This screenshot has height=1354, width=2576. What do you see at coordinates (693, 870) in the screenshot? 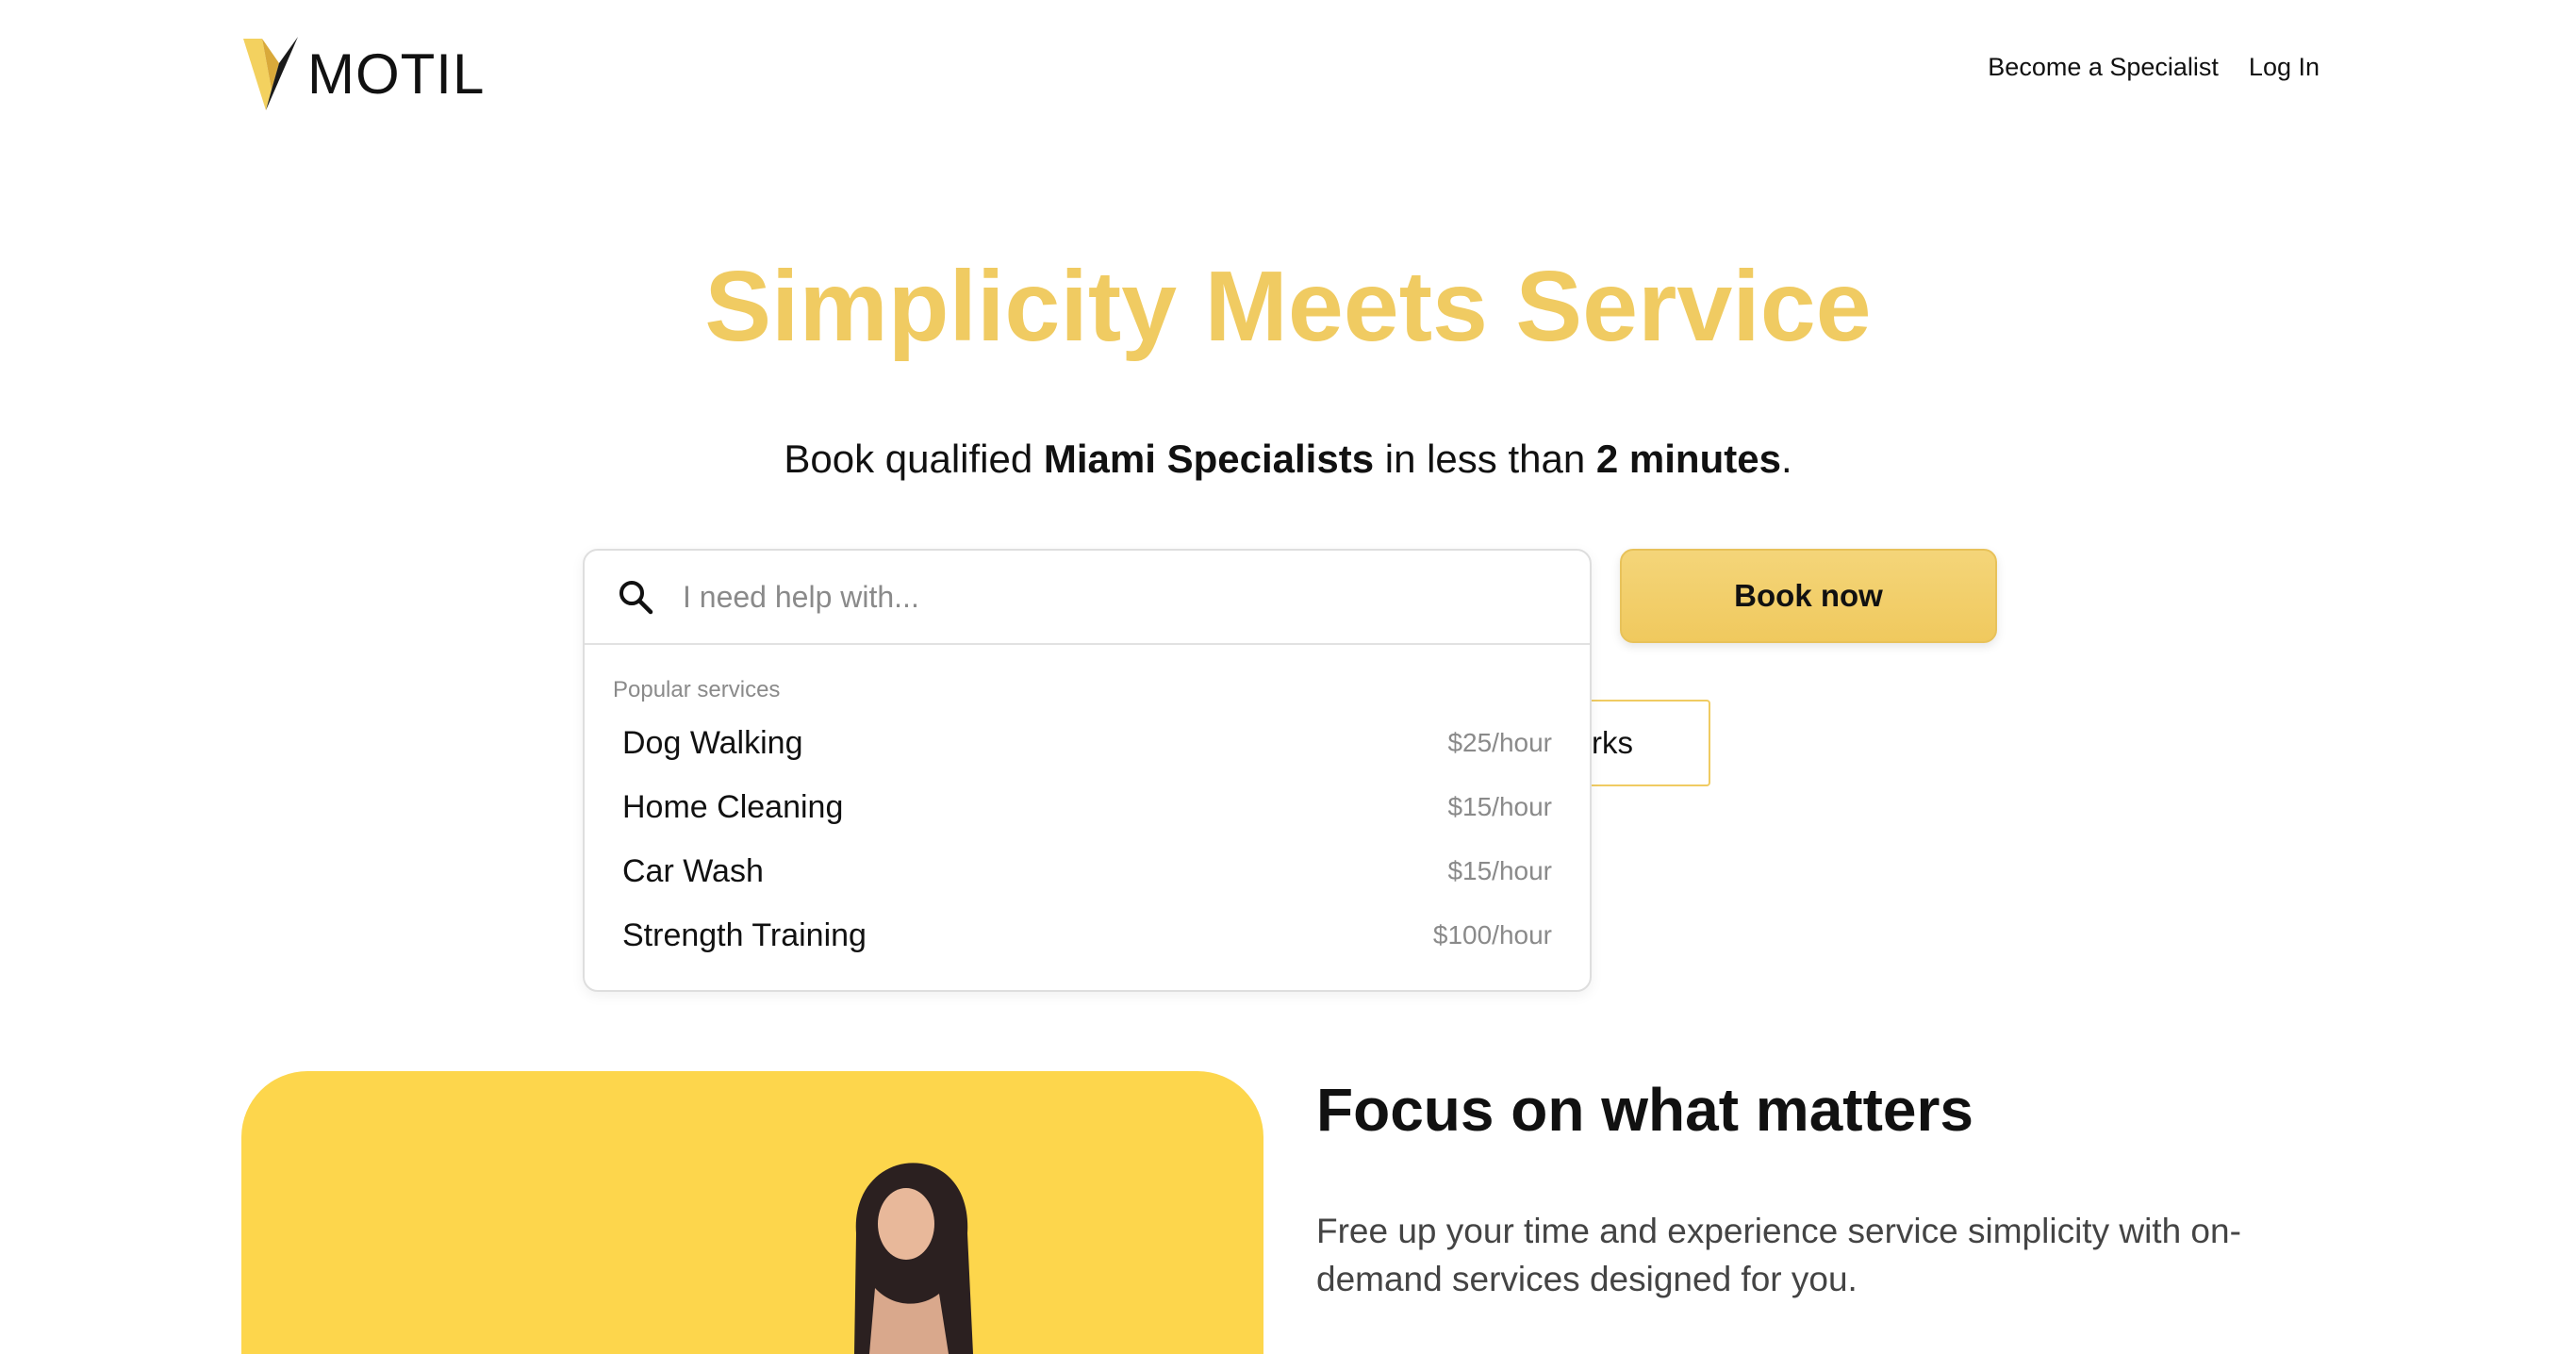
I see `service-name: Car Wash` at bounding box center [693, 870].